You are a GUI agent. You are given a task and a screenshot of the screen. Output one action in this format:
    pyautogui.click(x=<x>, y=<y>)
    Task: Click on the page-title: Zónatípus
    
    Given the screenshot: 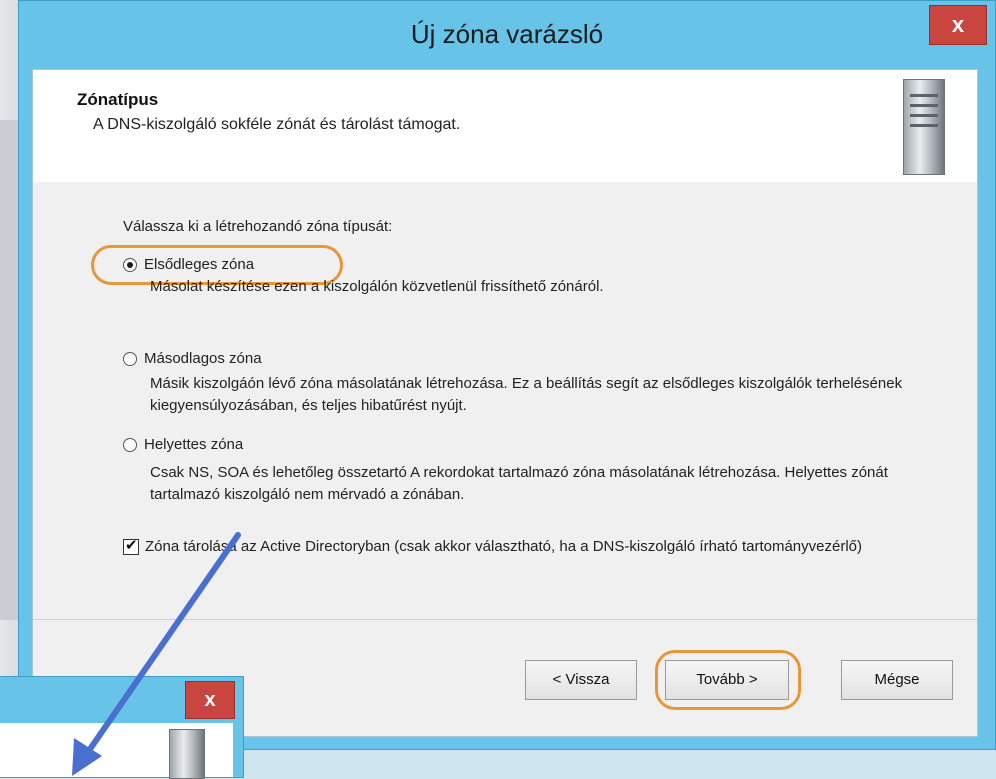 What is the action you would take?
    pyautogui.click(x=118, y=99)
    